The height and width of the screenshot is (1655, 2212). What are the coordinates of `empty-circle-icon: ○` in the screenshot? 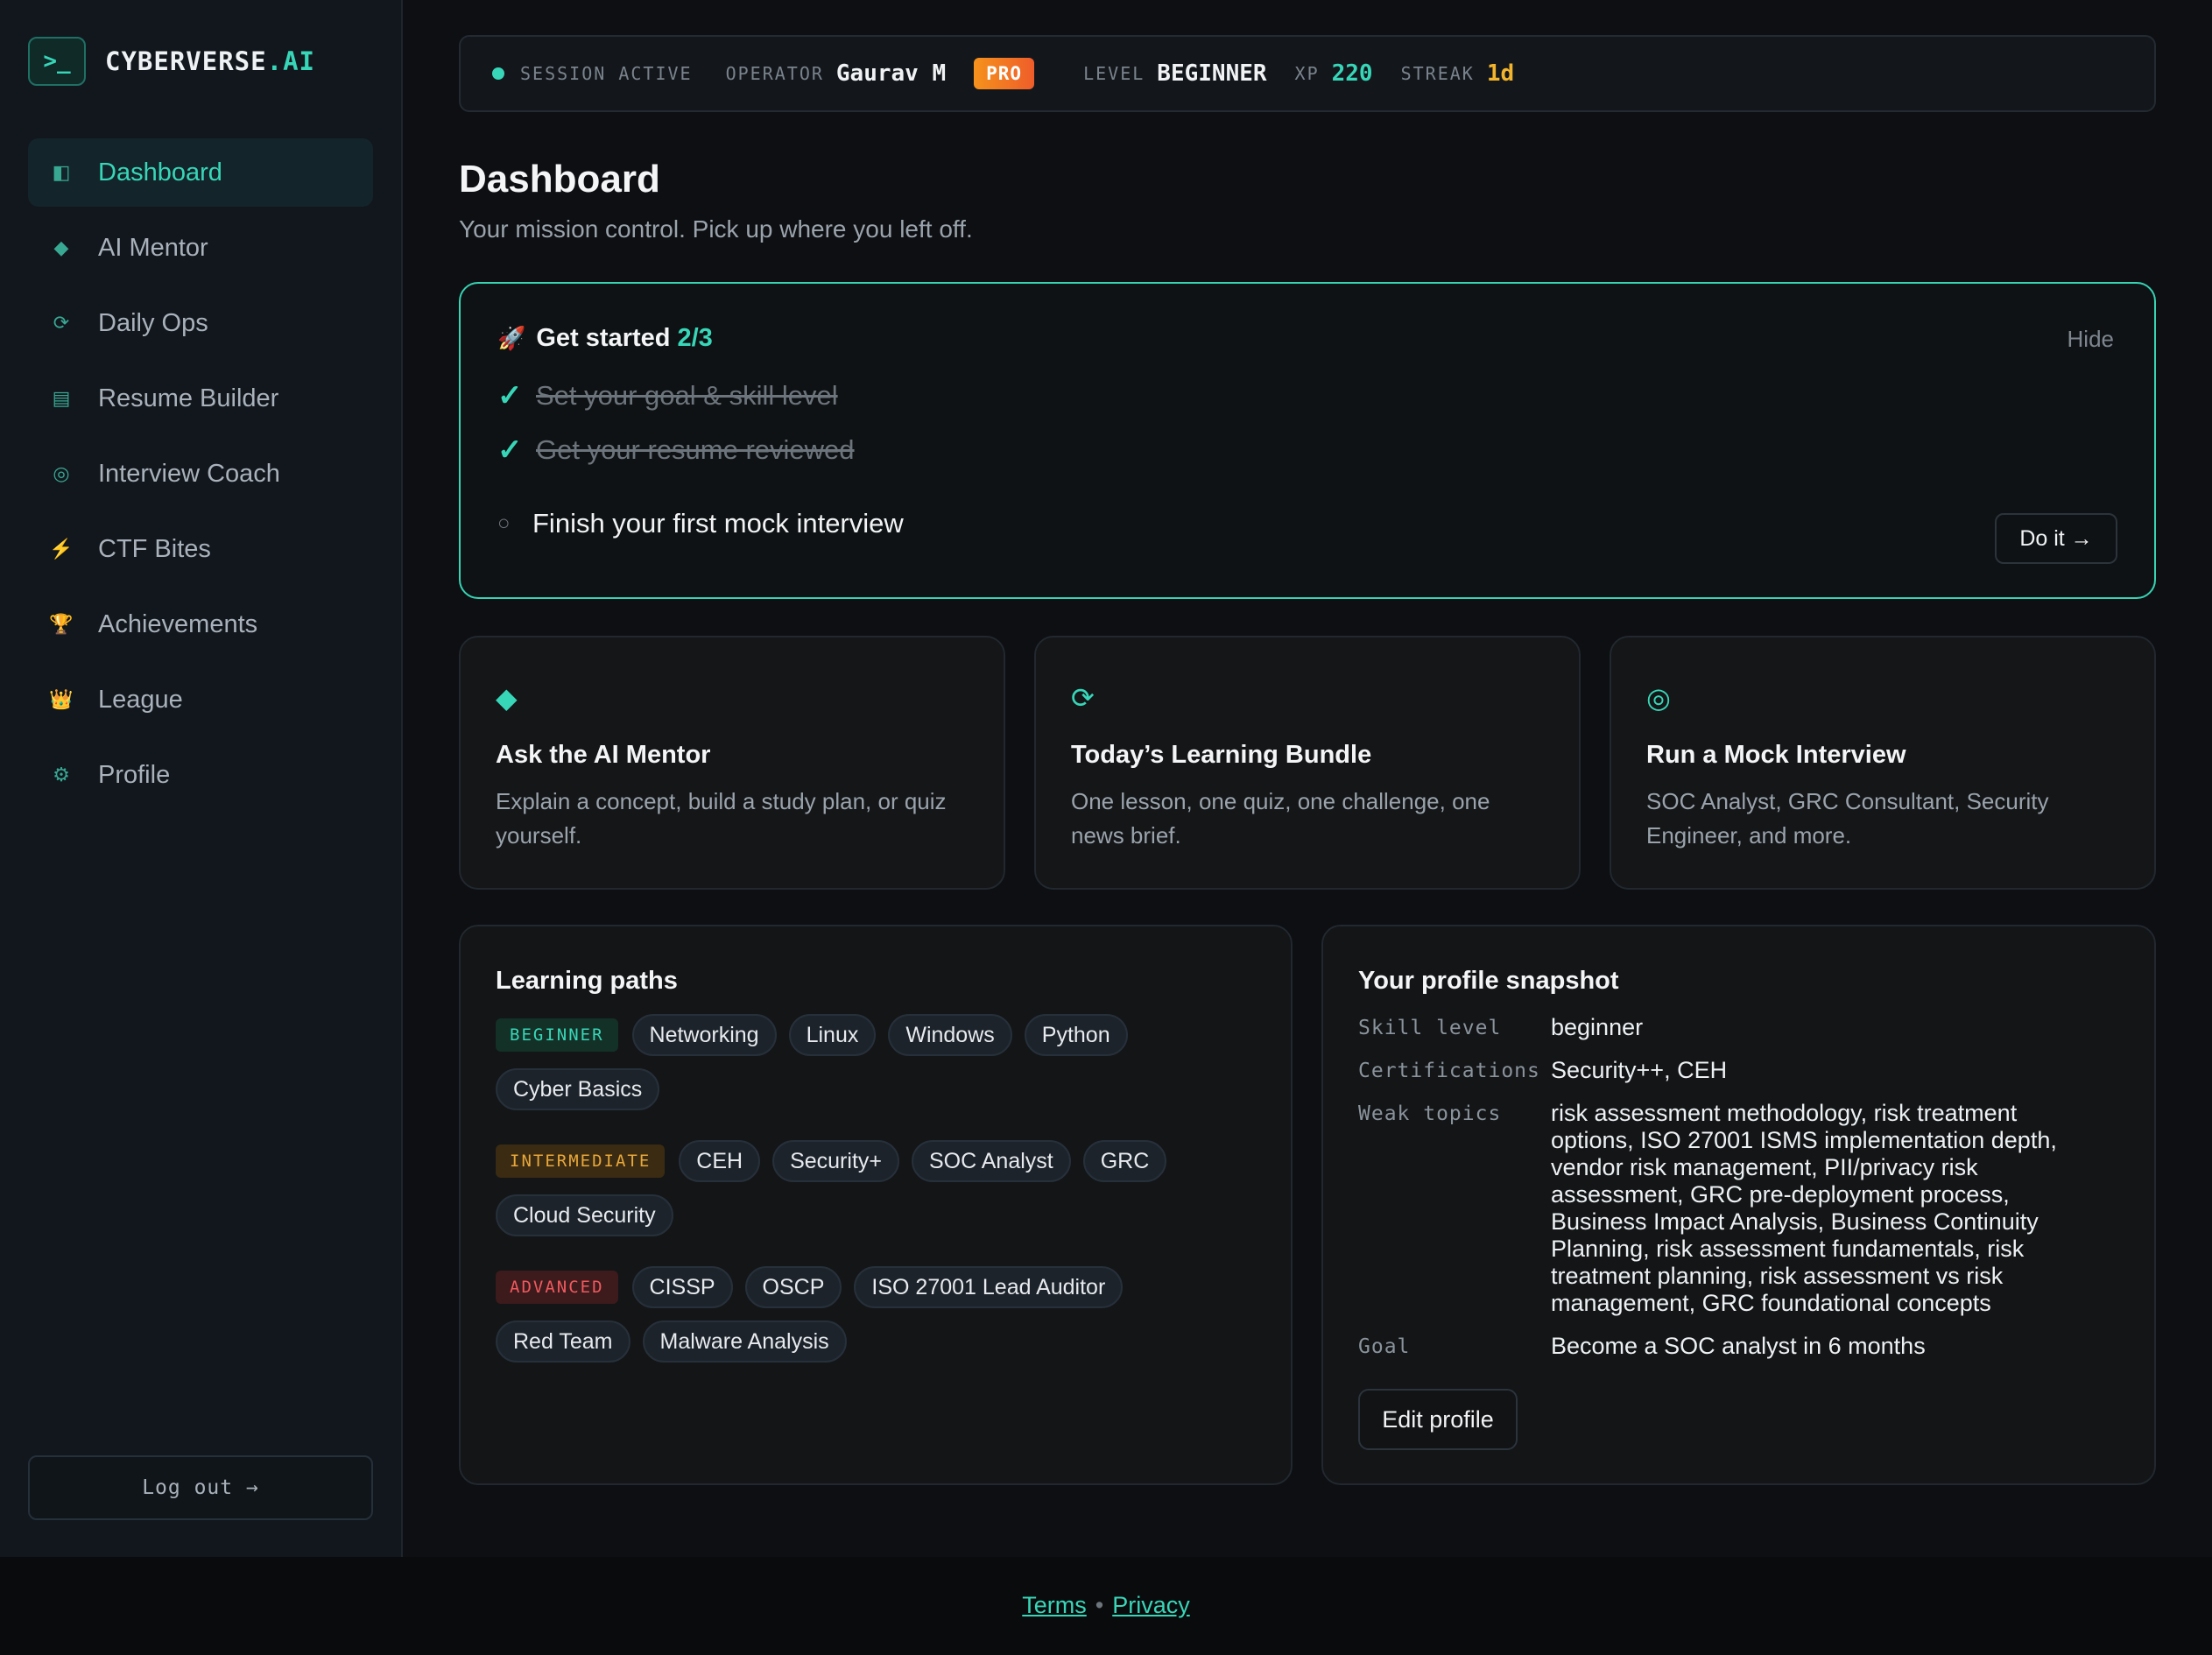 It's located at (504, 523).